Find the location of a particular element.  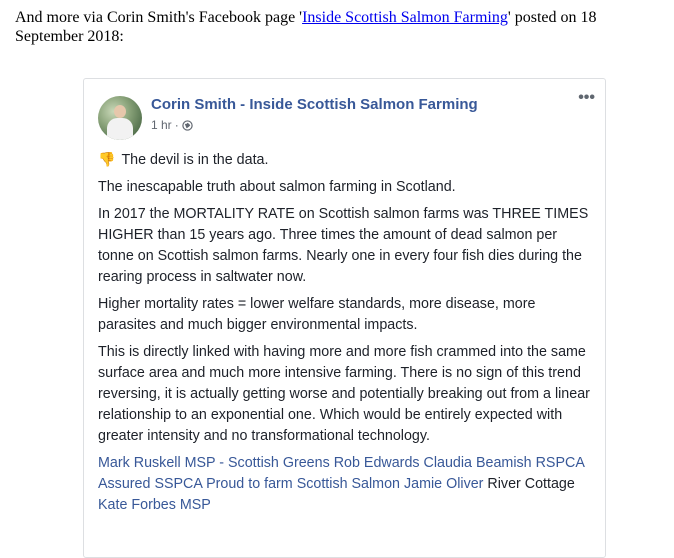

globe-icon is located at coordinates (187, 125).